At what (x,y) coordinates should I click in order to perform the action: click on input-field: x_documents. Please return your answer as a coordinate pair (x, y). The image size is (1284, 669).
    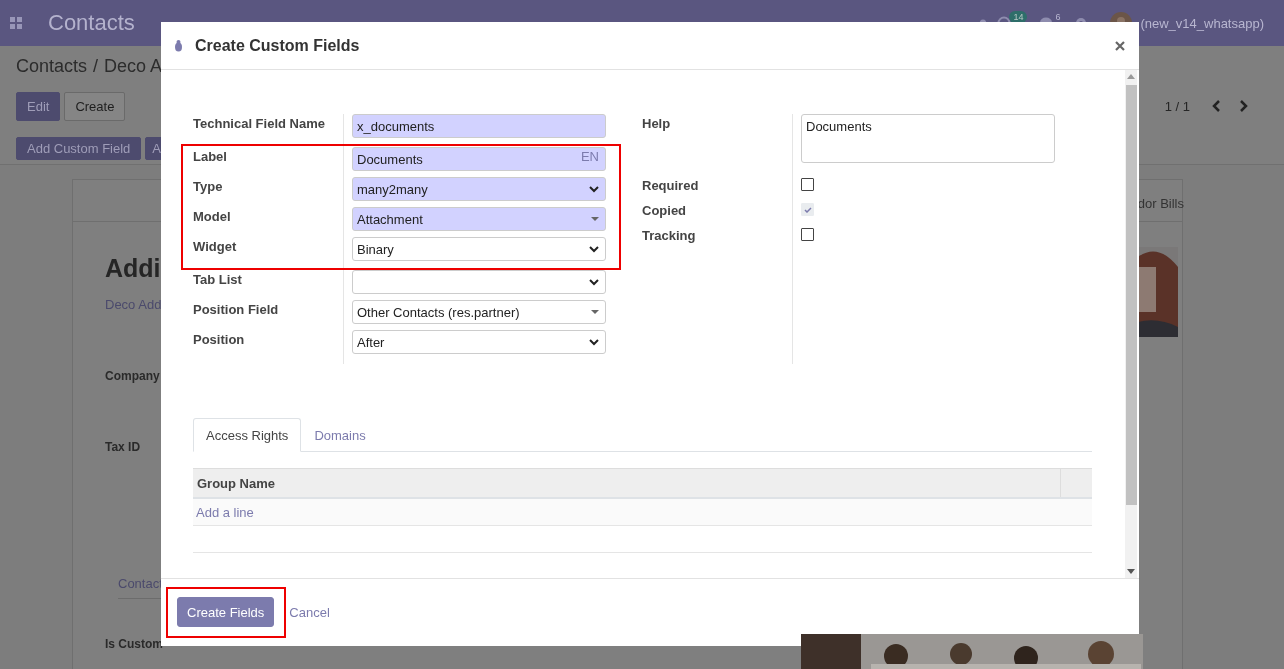
    Looking at the image, I should click on (479, 126).